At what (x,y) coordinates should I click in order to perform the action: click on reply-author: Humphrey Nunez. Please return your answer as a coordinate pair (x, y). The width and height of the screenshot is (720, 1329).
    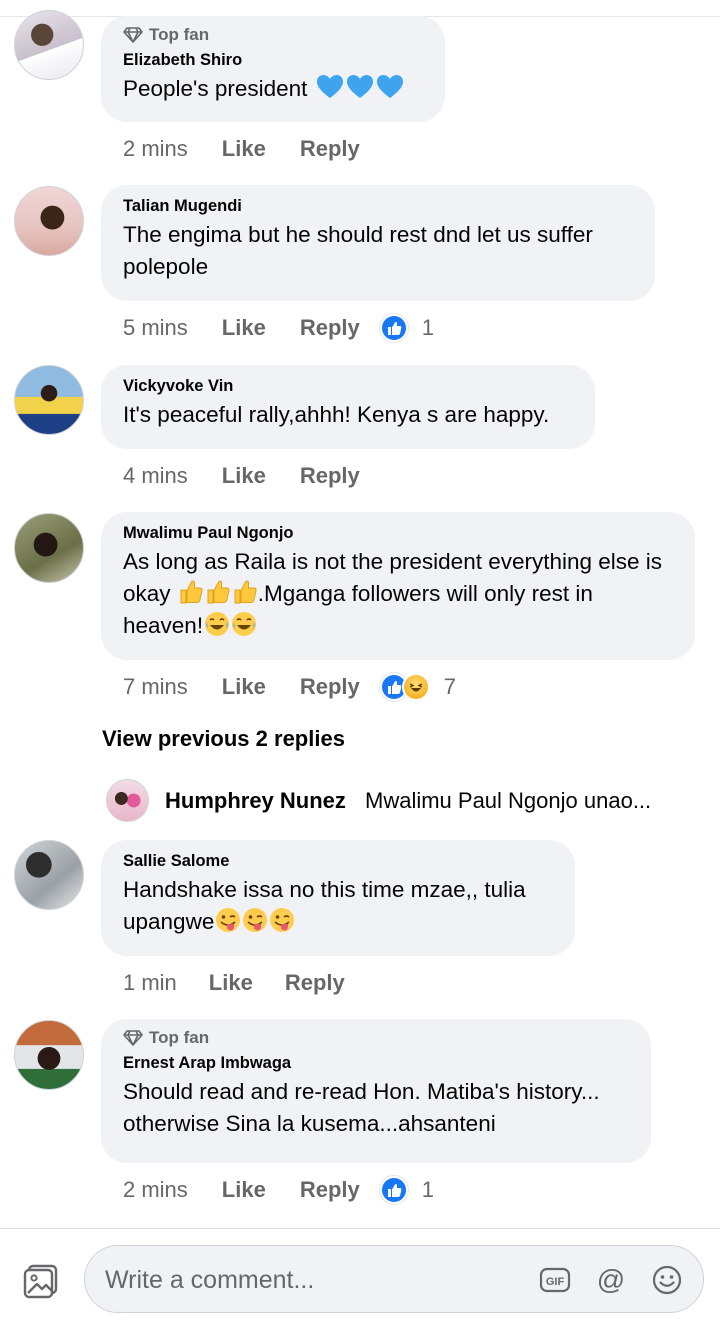
    Looking at the image, I should click on (255, 801).